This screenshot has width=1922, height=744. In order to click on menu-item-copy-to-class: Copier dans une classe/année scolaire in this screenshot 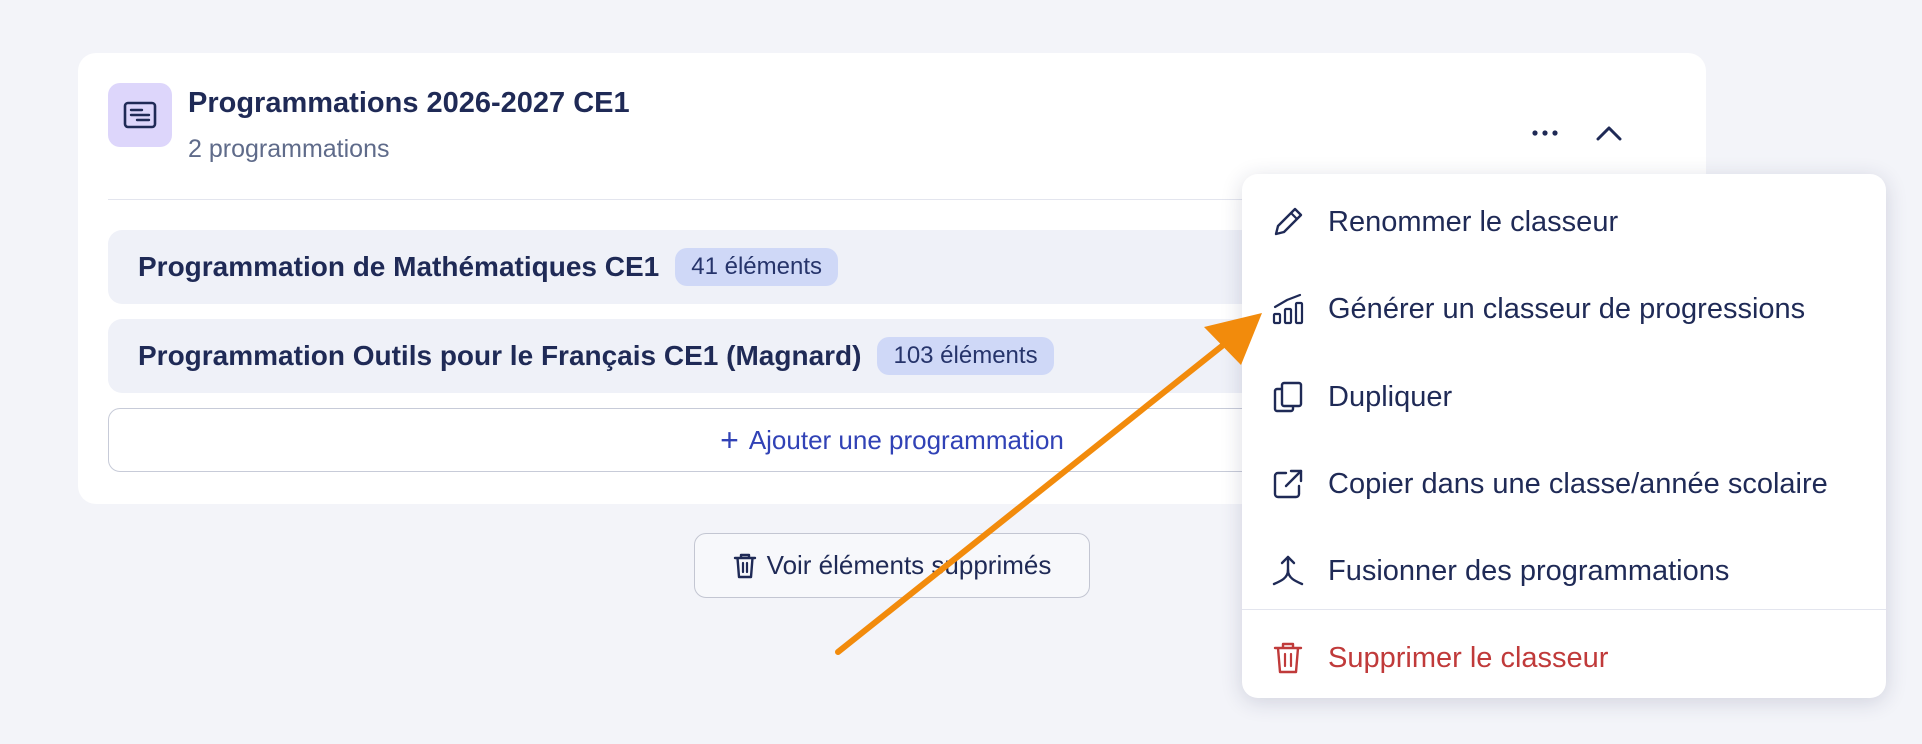, I will do `click(1564, 484)`.